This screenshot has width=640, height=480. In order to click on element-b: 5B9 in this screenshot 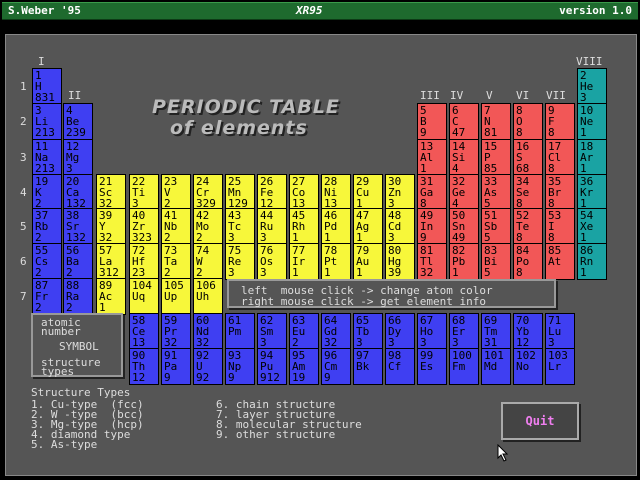, I will do `click(432, 121)`.